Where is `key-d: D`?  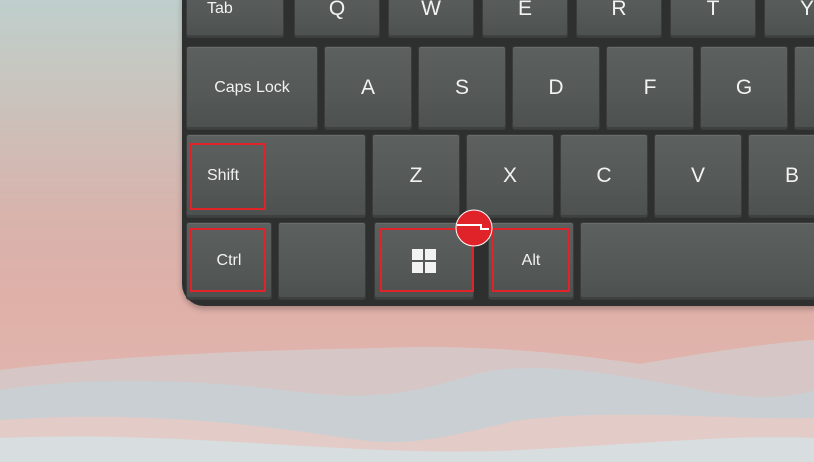 key-d: D is located at coordinates (556, 88).